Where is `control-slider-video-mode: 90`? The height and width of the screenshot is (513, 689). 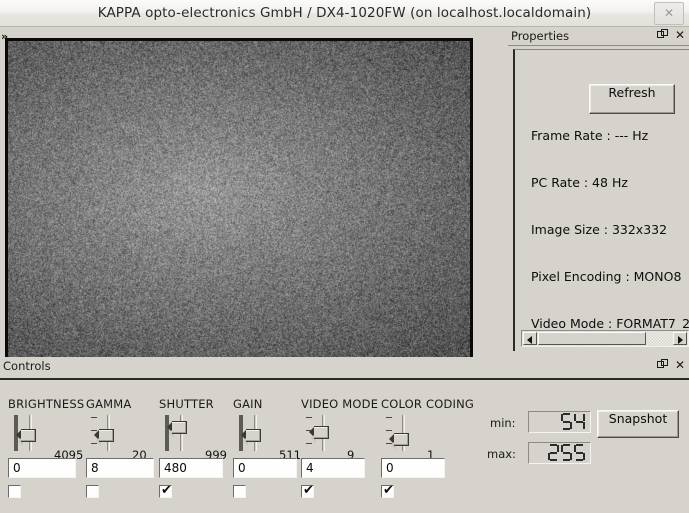 control-slider-video-mode: 90 is located at coordinates (327, 447).